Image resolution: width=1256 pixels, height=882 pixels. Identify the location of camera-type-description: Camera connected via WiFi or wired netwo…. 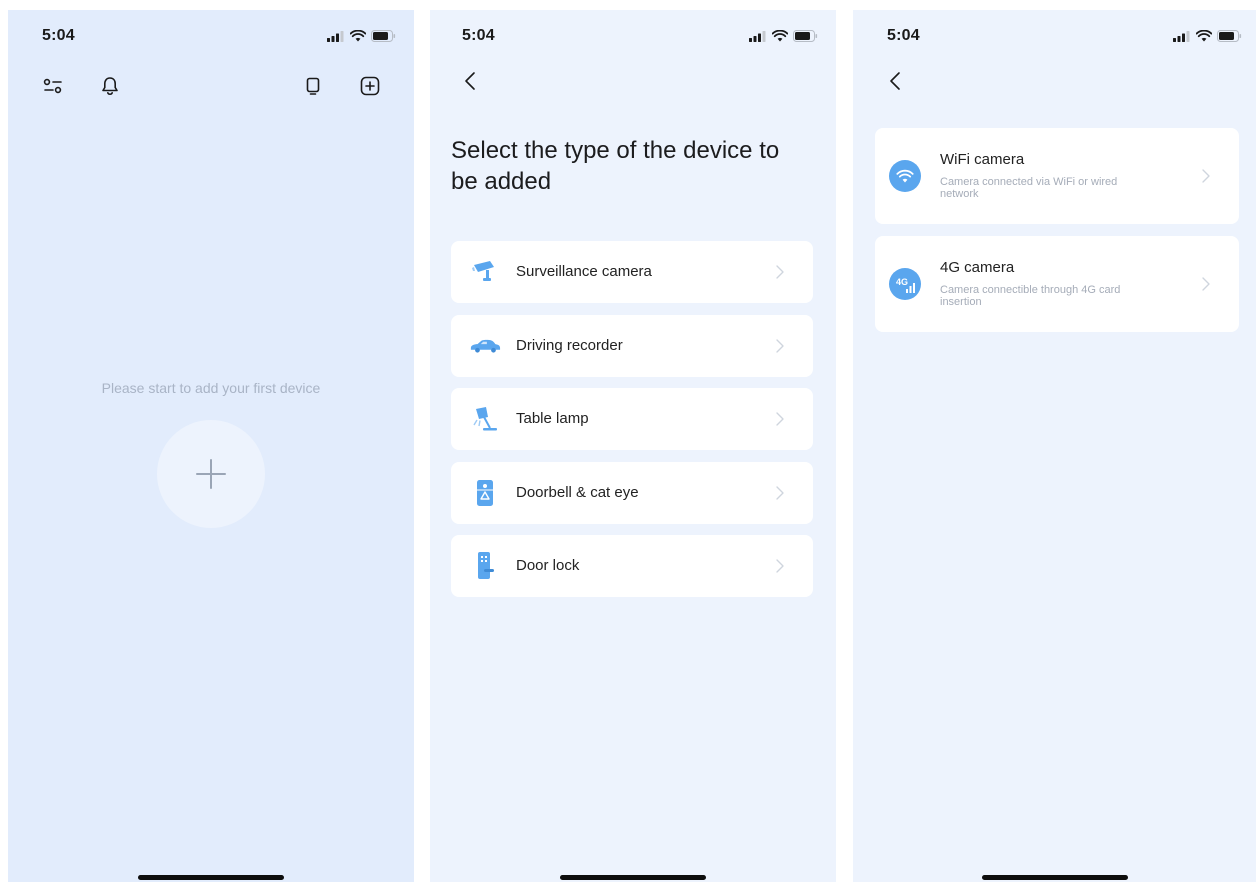
(1029, 188).